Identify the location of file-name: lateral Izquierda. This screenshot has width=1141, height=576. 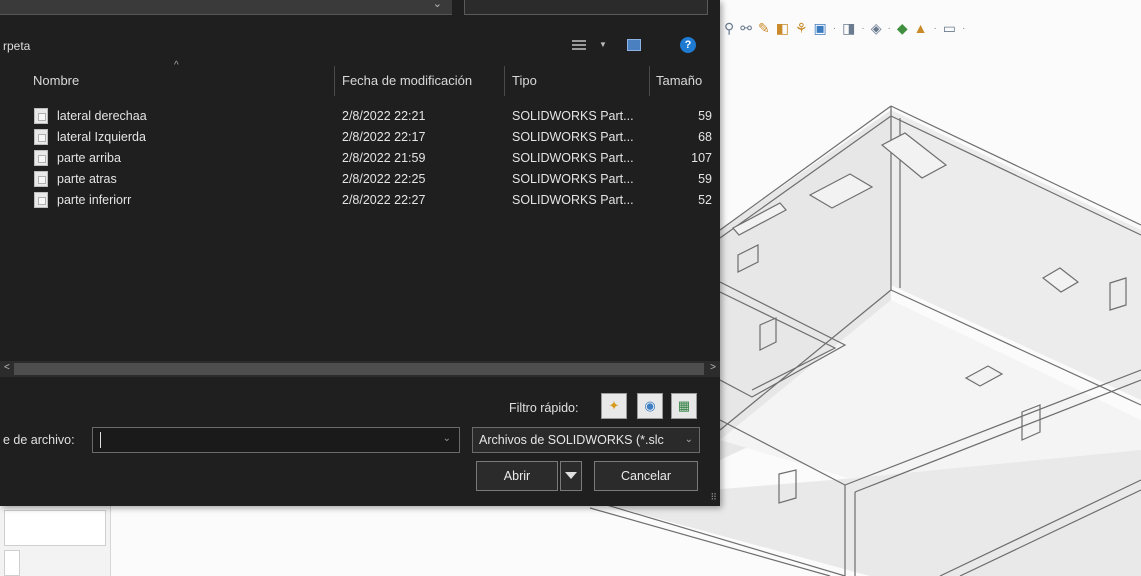
(101, 137).